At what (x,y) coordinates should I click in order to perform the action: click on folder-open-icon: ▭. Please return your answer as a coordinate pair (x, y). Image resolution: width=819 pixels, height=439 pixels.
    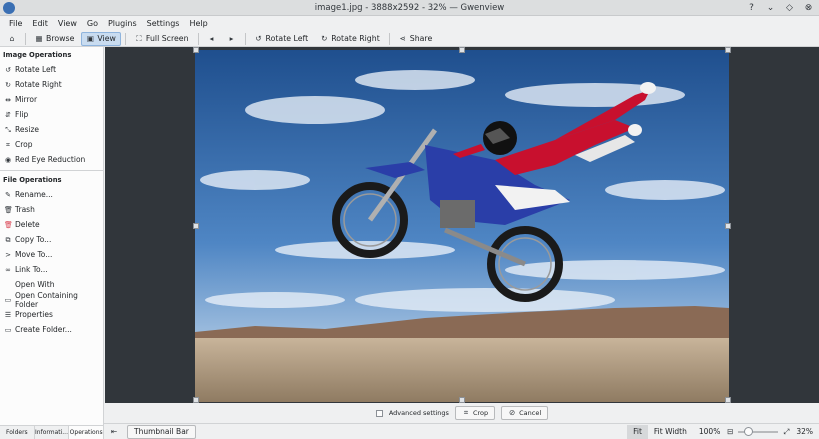
    Looking at the image, I should click on (8, 299).